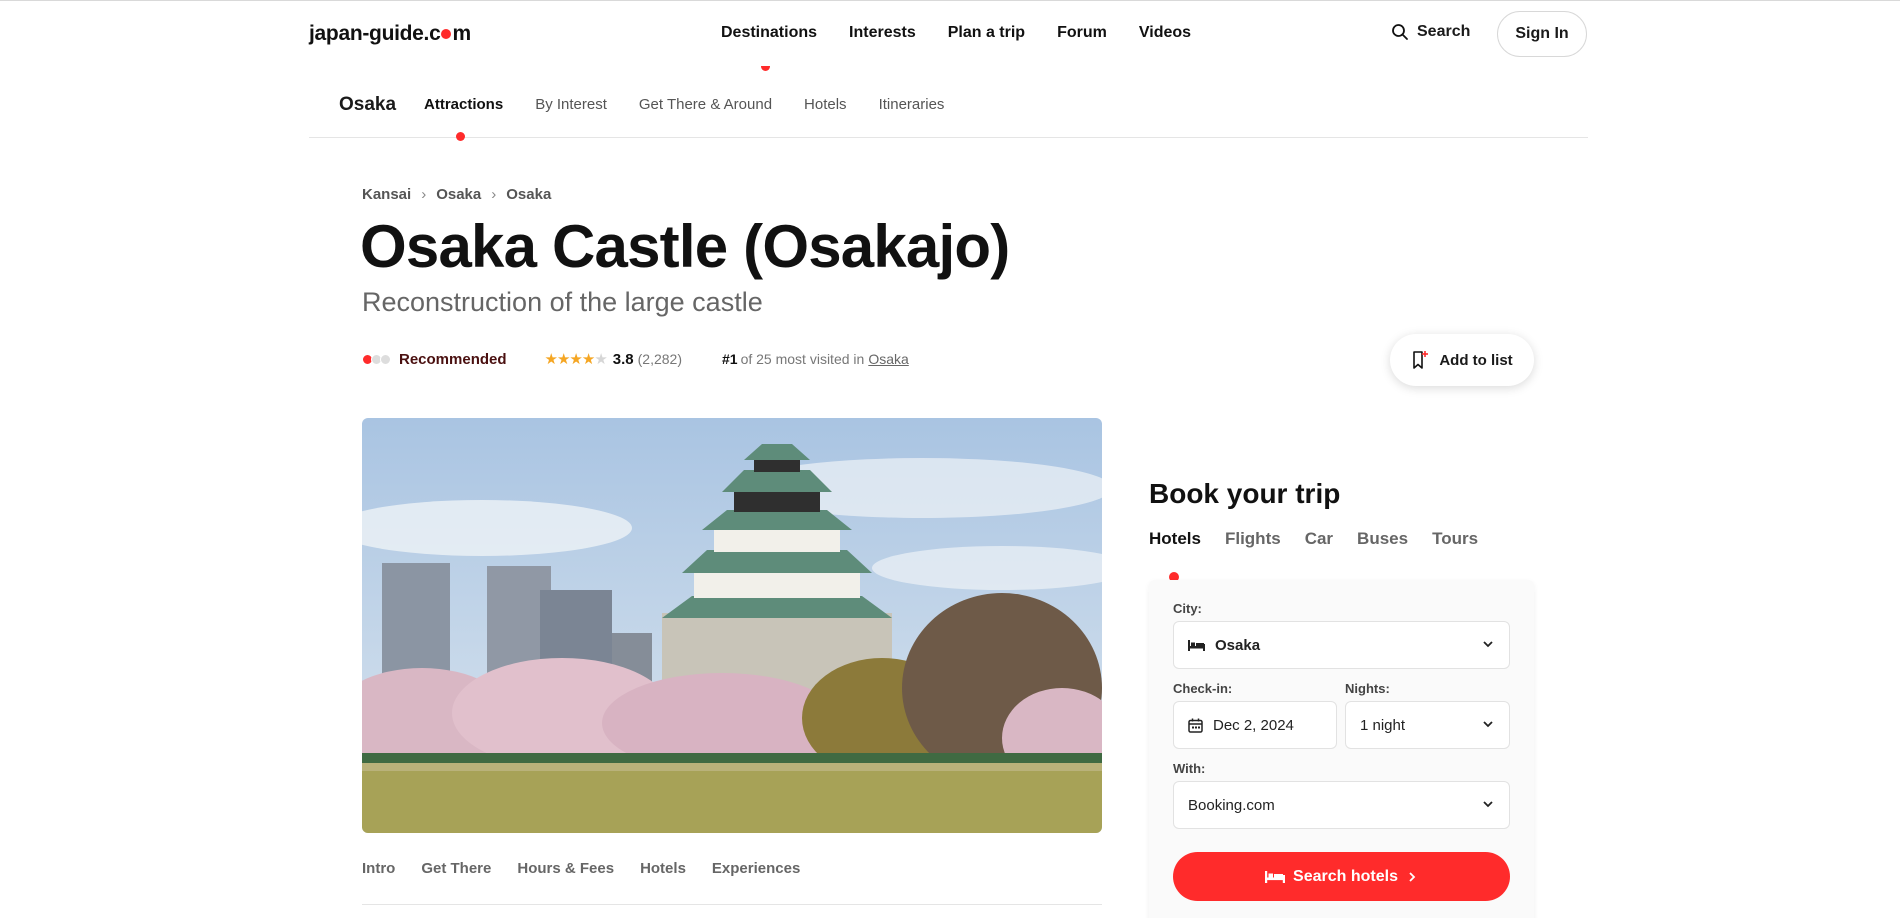 The image size is (1900, 918). I want to click on checkin-field: Dec 2, 2024, so click(1255, 725).